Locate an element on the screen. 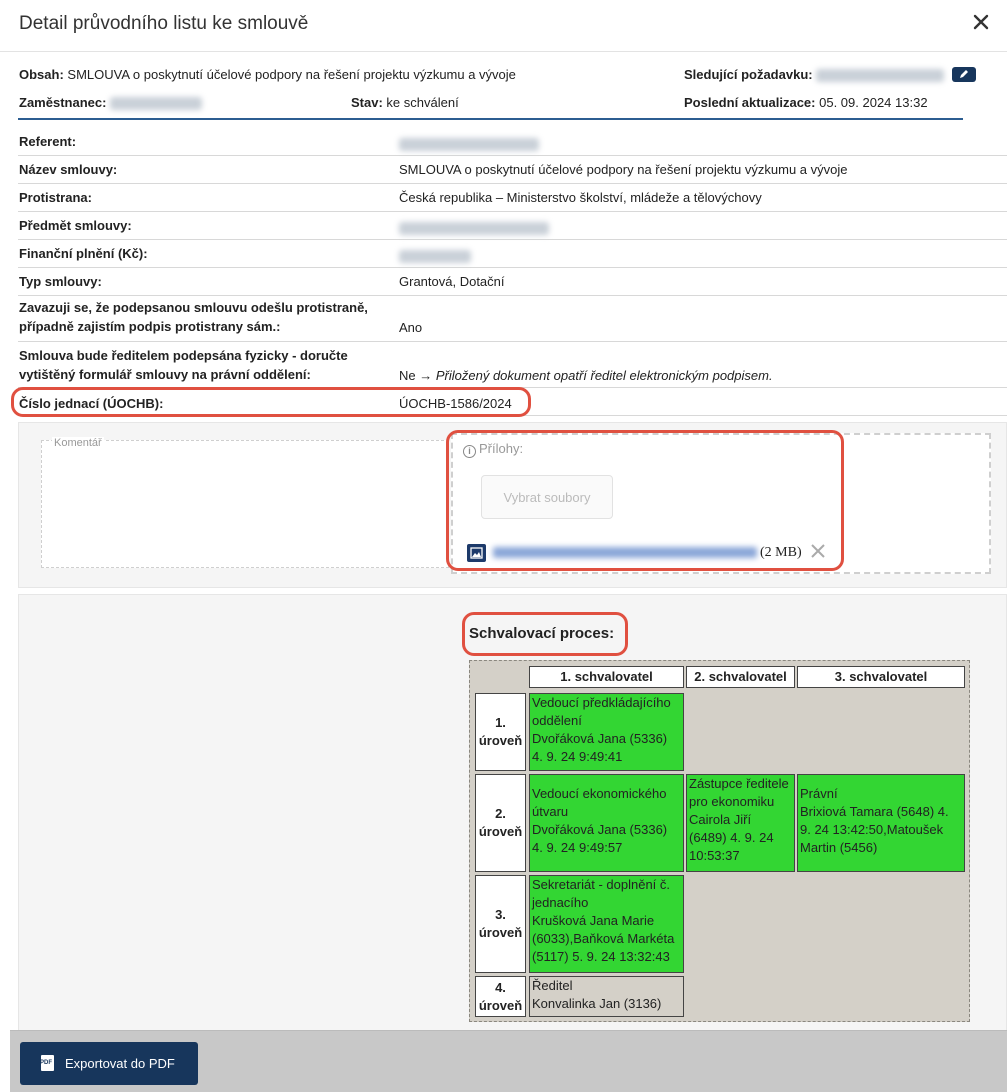 This screenshot has width=1007, height=1092. column-header: 3. schvalovatel is located at coordinates (881, 677).